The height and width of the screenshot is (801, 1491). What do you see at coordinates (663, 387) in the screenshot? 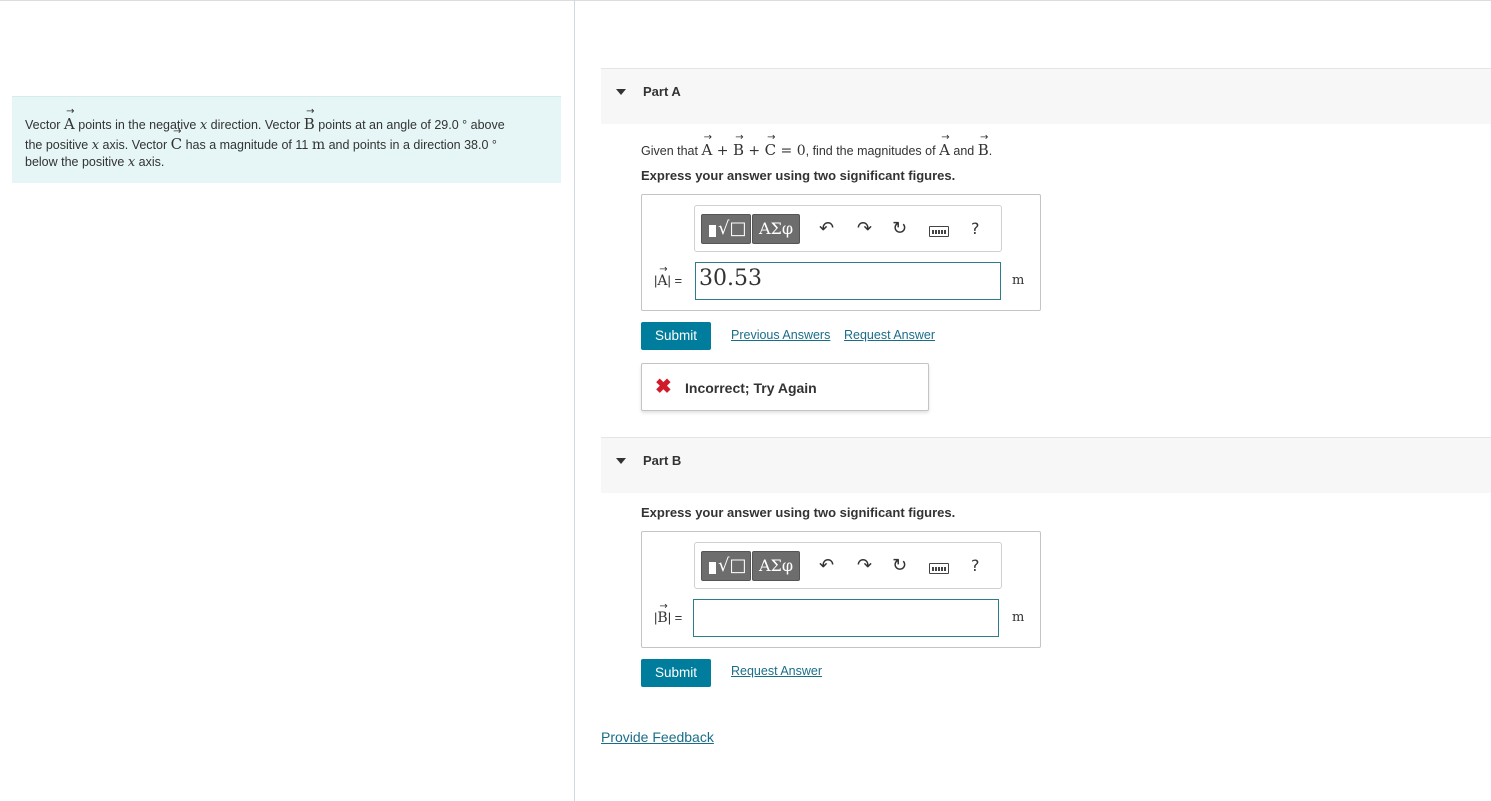
I see `incorrect-icon: ✖` at bounding box center [663, 387].